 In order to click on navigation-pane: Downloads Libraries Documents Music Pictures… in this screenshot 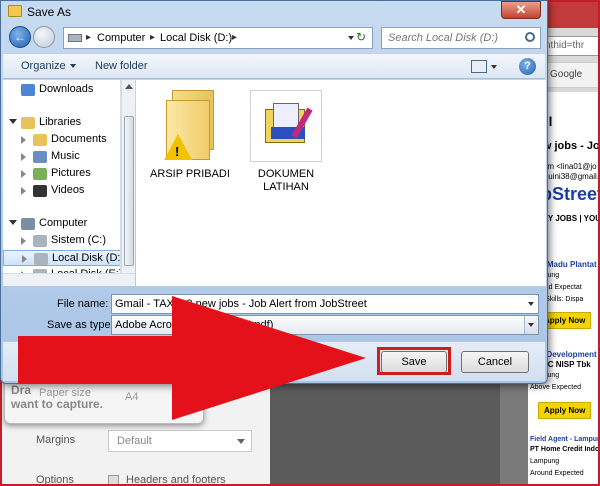, I will do `click(62, 183)`.